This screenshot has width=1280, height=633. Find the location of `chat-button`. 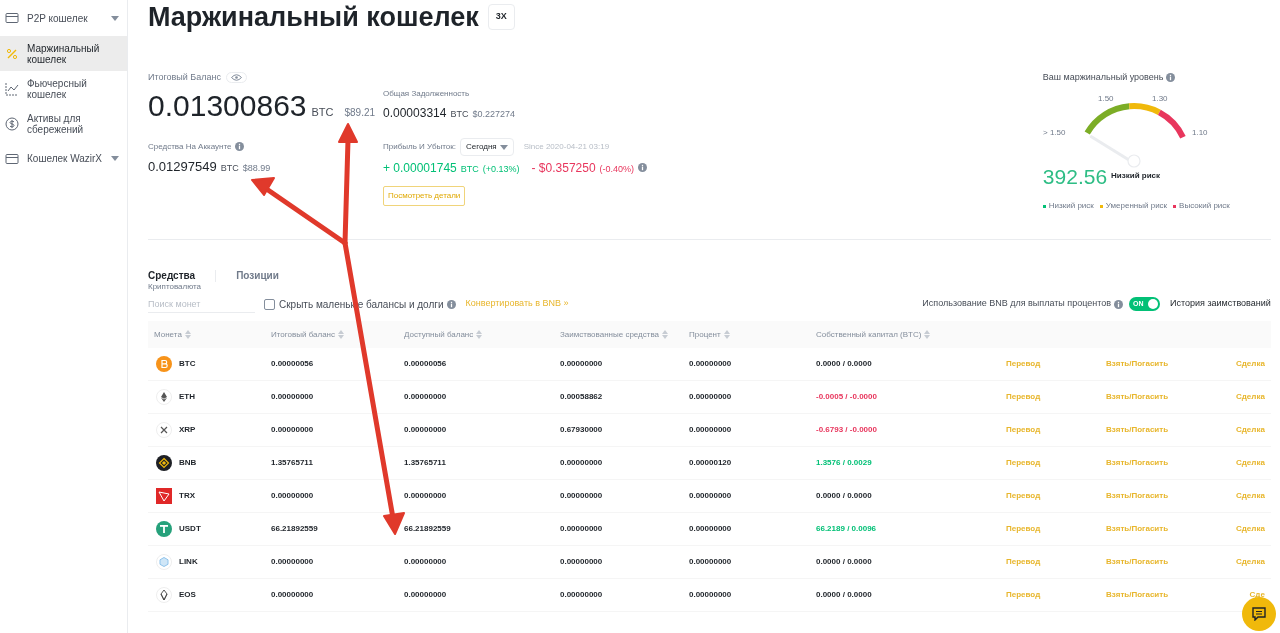

chat-button is located at coordinates (1259, 614).